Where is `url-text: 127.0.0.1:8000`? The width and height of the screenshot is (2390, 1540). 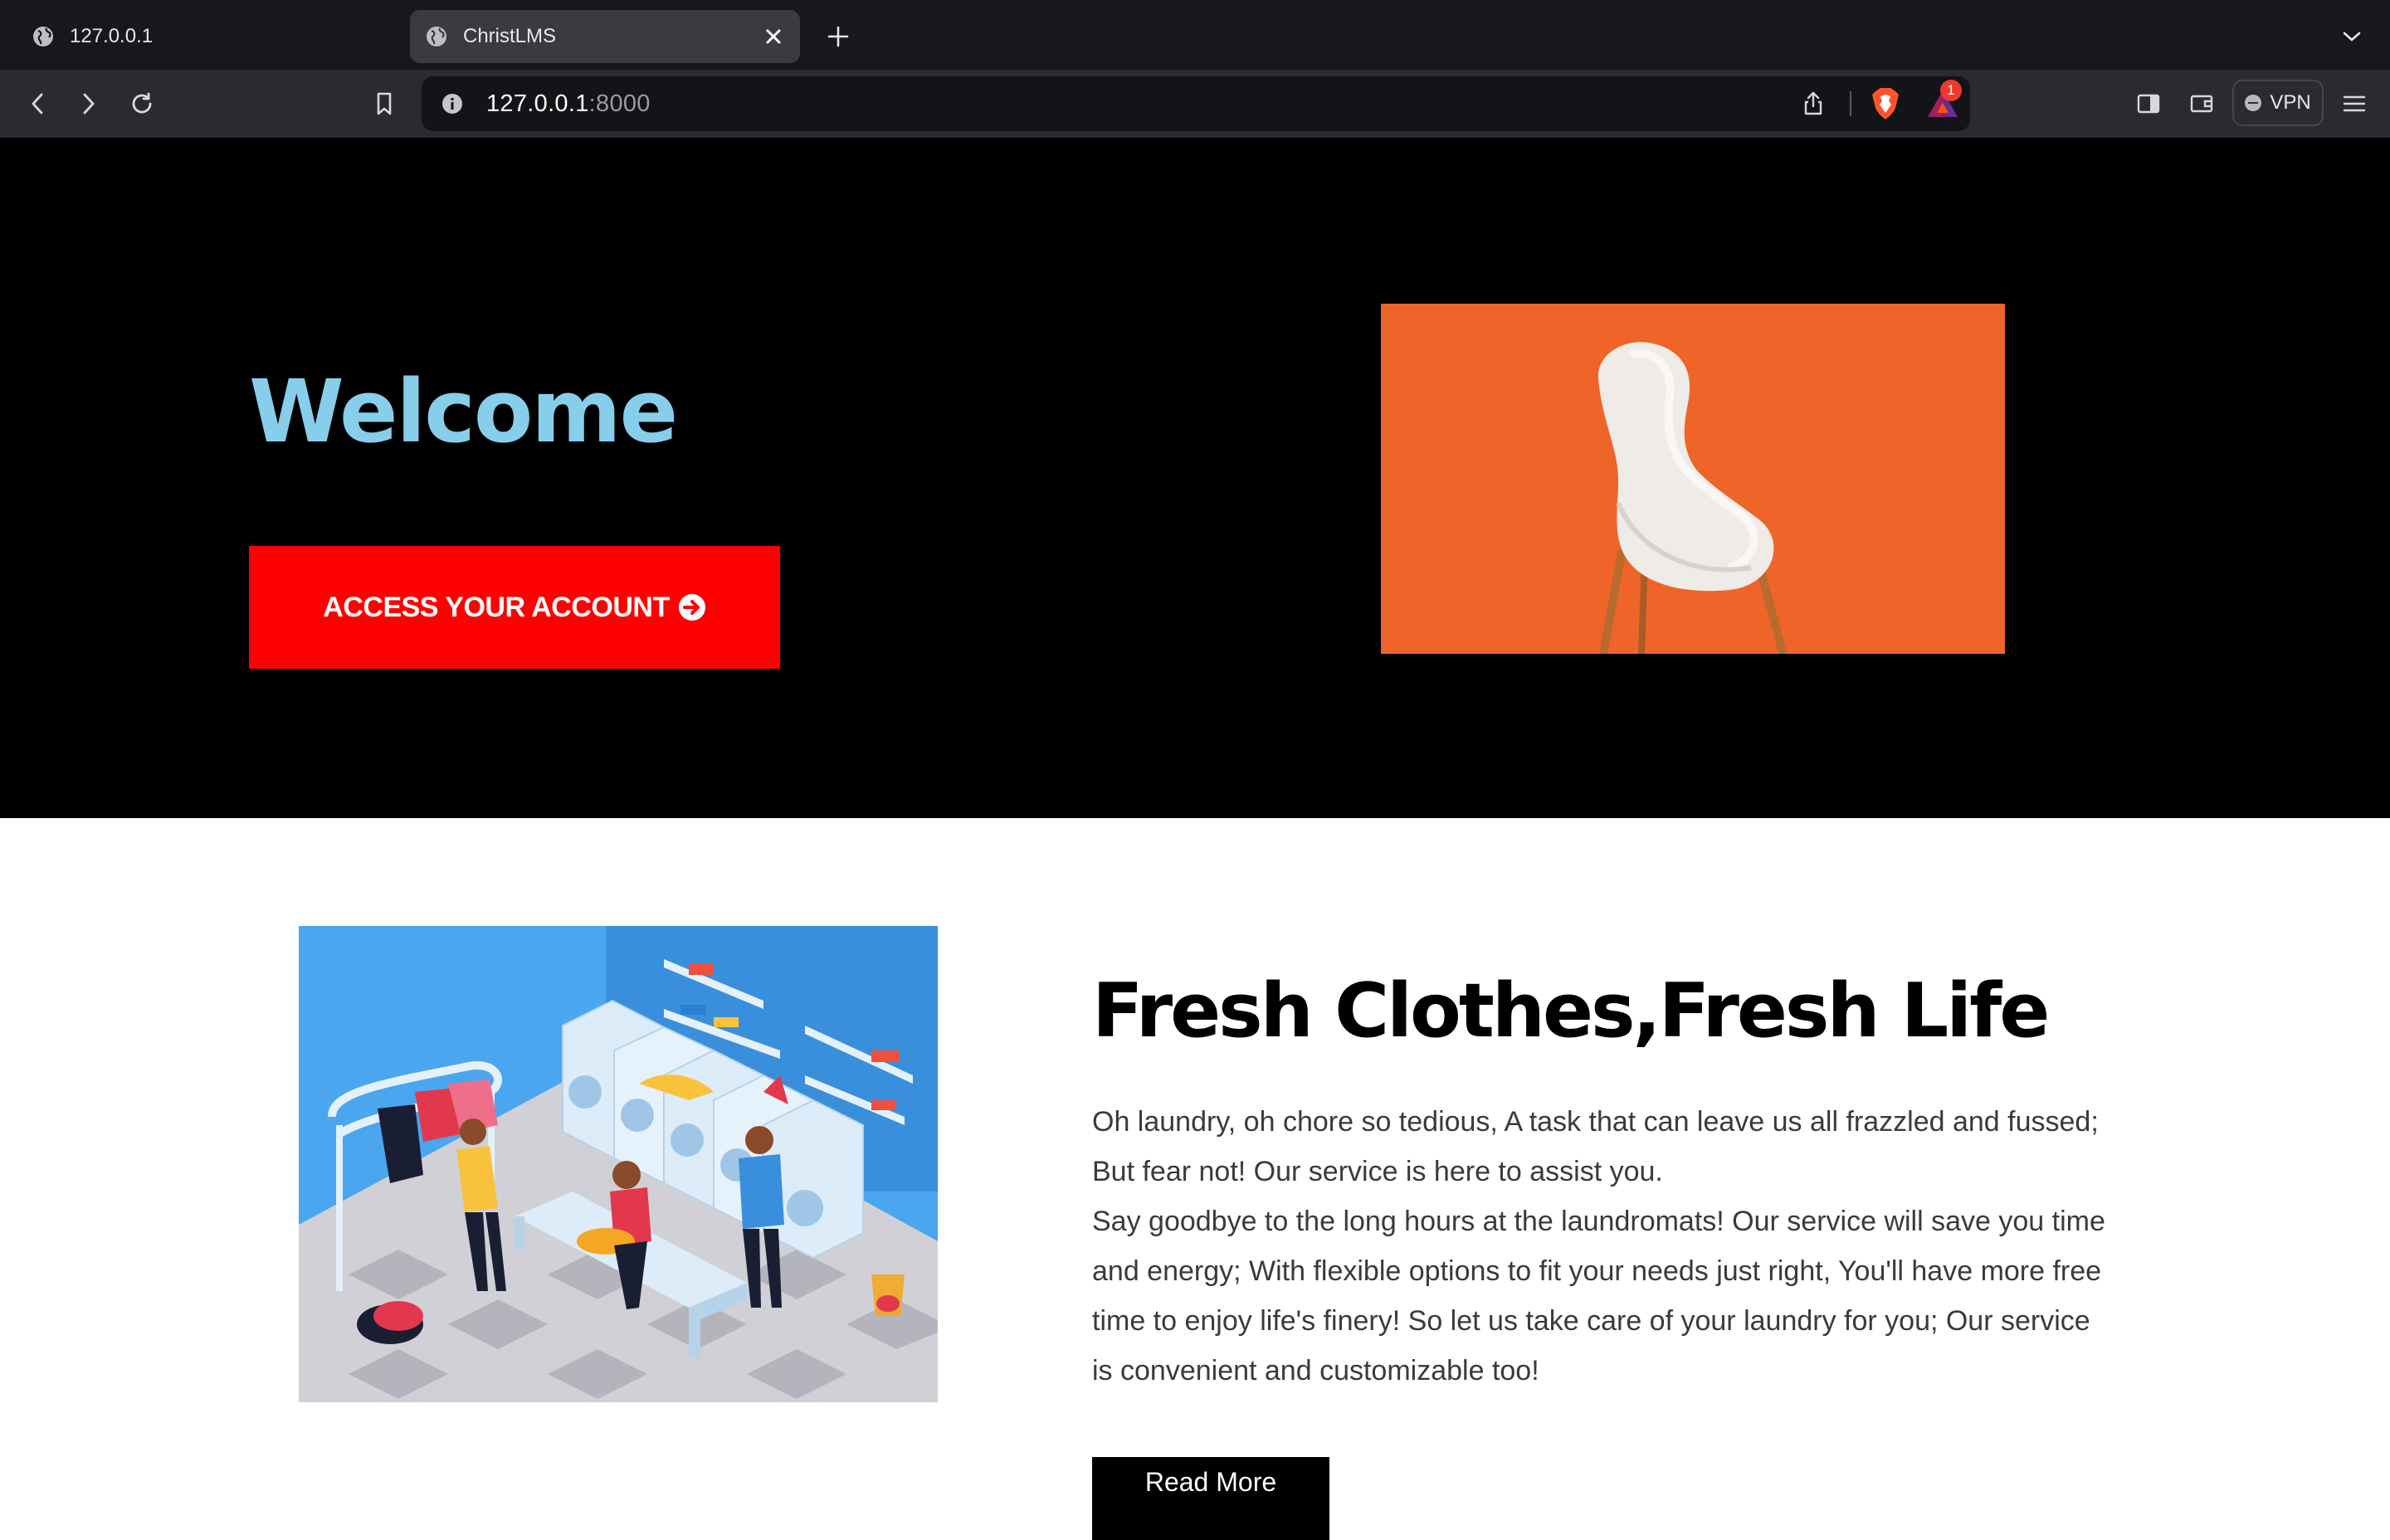
url-text: 127.0.0.1:8000 is located at coordinates (569, 104).